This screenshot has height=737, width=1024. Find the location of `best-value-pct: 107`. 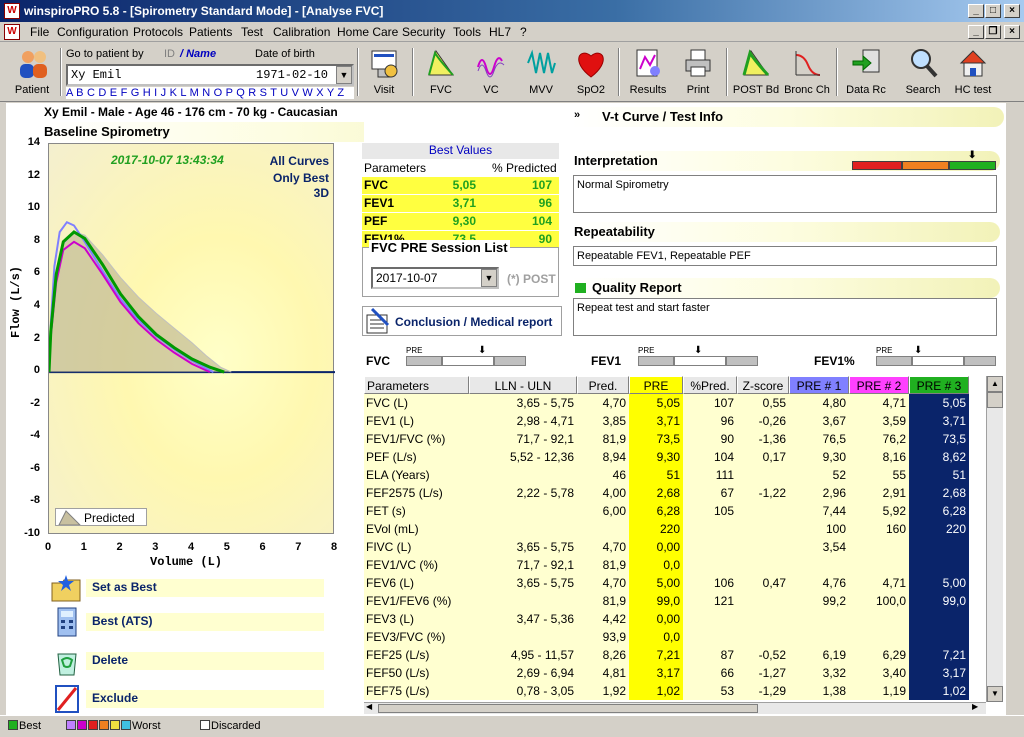

best-value-pct: 107 is located at coordinates (541, 185).